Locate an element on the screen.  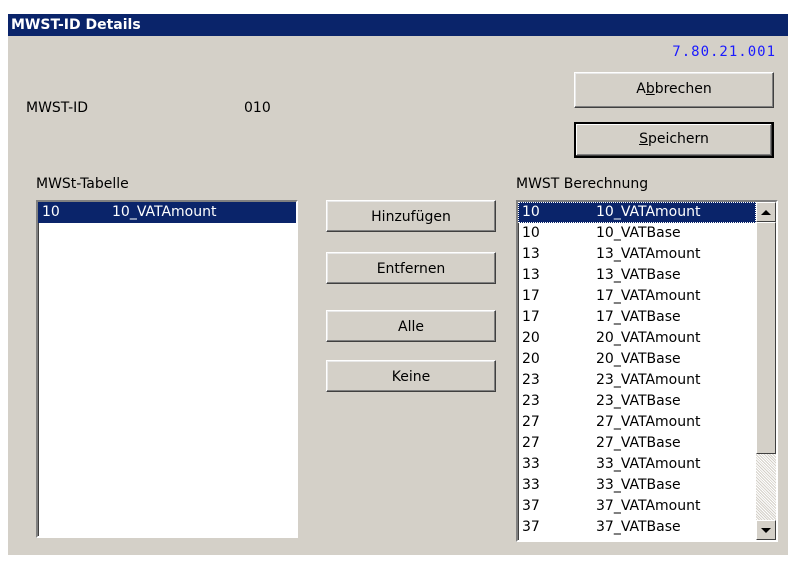
scroll-up-button is located at coordinates (766, 212).